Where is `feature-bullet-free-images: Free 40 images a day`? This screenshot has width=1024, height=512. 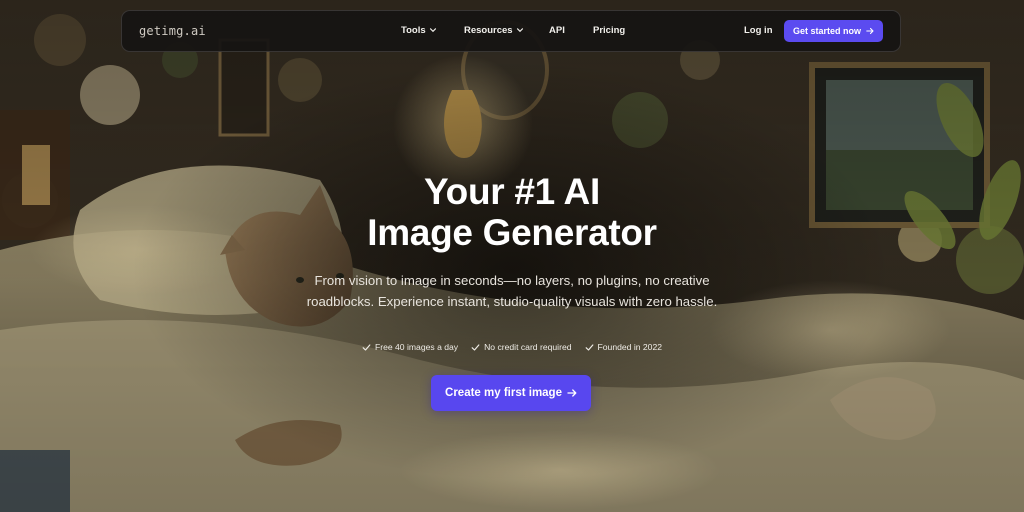 feature-bullet-free-images: Free 40 images a day is located at coordinates (410, 347).